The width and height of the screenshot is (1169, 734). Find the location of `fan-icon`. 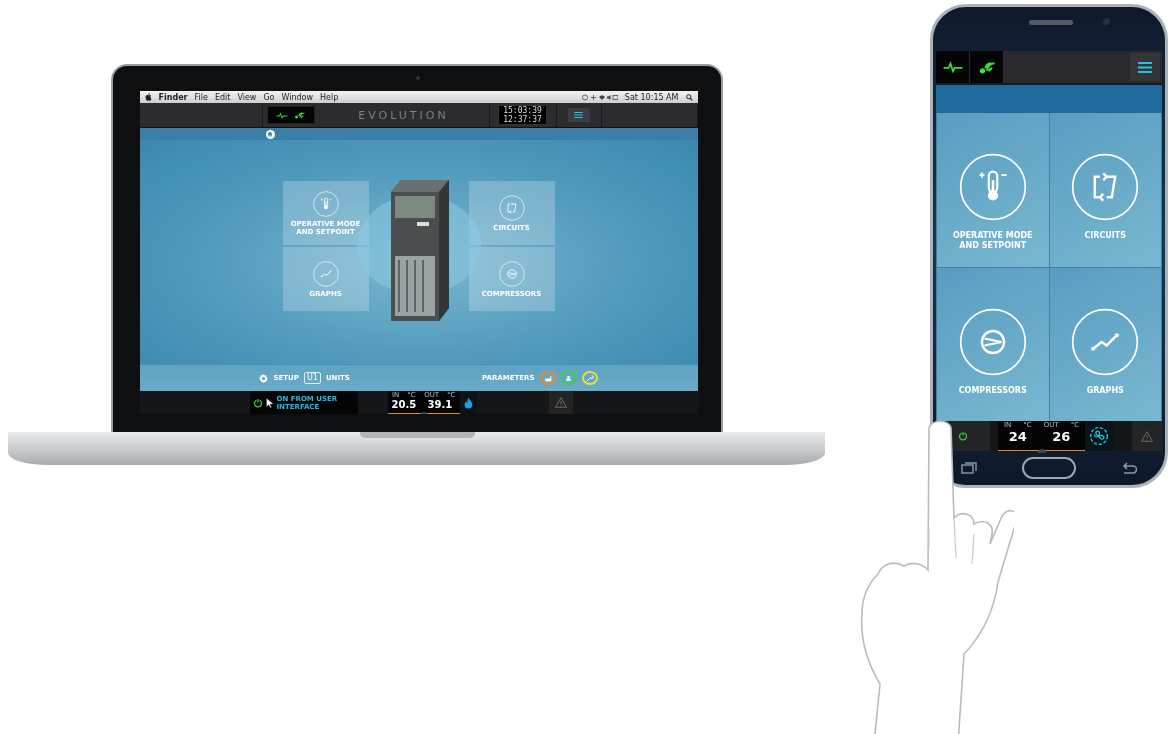

fan-icon is located at coordinates (1099, 436).